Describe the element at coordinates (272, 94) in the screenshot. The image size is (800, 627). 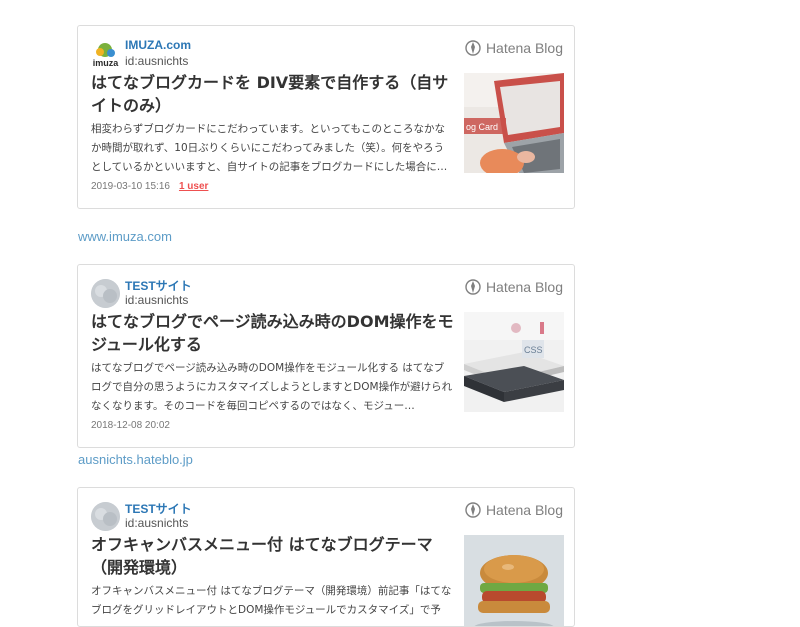
I see `card-title: はてなブログカードを DIV要素で自作する（自サイトのみ）` at that location.